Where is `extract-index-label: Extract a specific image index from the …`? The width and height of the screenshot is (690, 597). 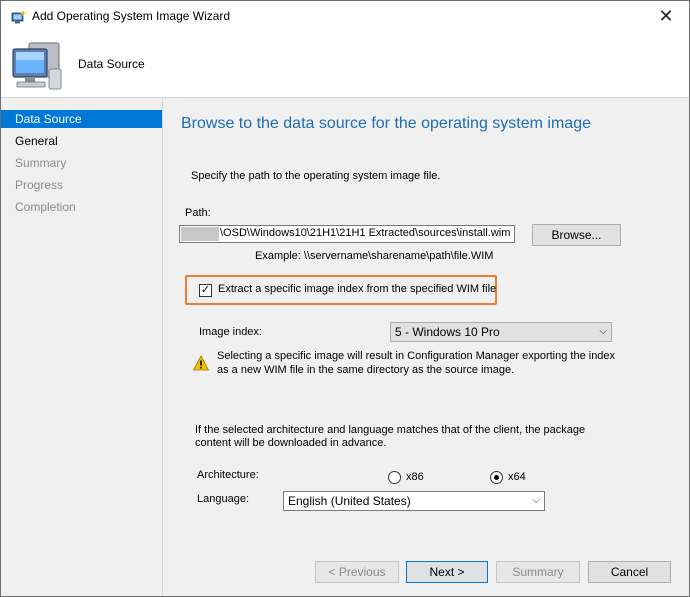 extract-index-label: Extract a specific image index from the … is located at coordinates (357, 289).